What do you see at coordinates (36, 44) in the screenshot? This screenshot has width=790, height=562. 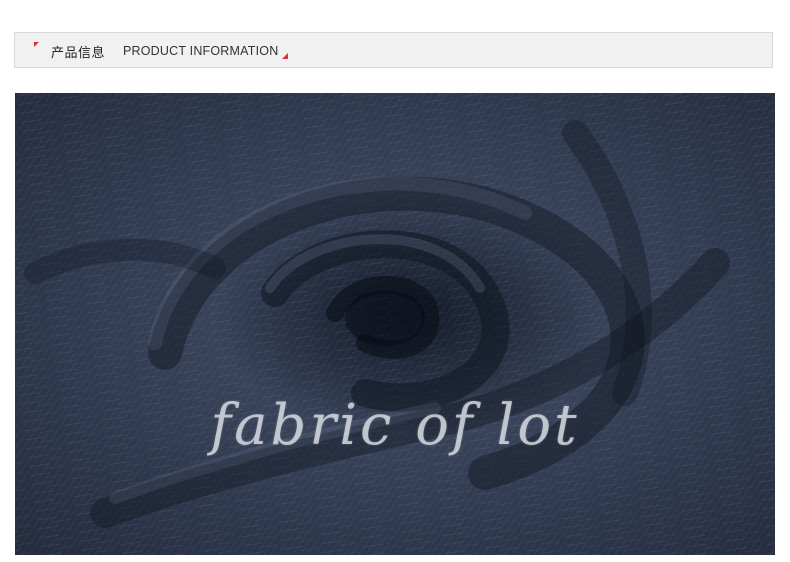 I see `corner-accent-top-left-icon` at bounding box center [36, 44].